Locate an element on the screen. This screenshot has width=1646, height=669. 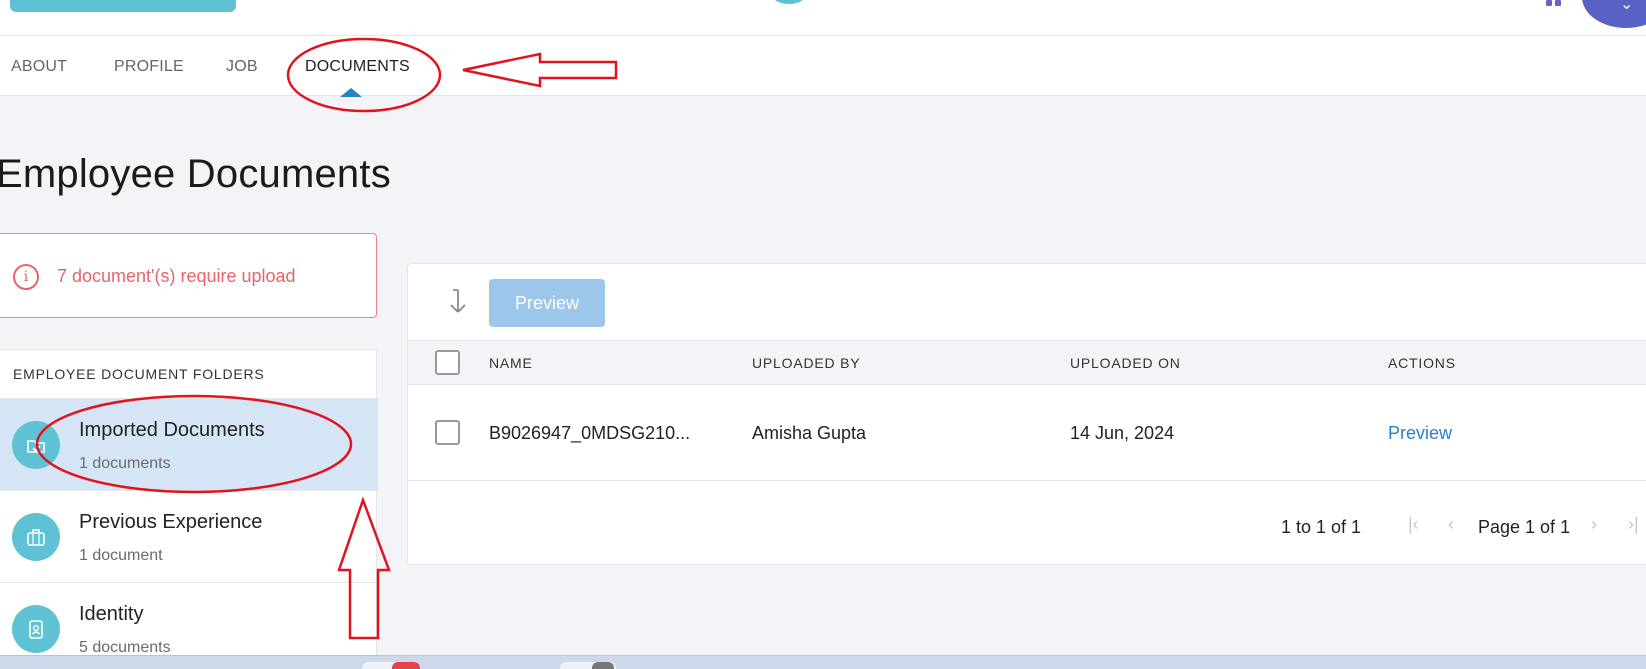
uploaded-on: 14 Jun, 2024 is located at coordinates (1122, 433).